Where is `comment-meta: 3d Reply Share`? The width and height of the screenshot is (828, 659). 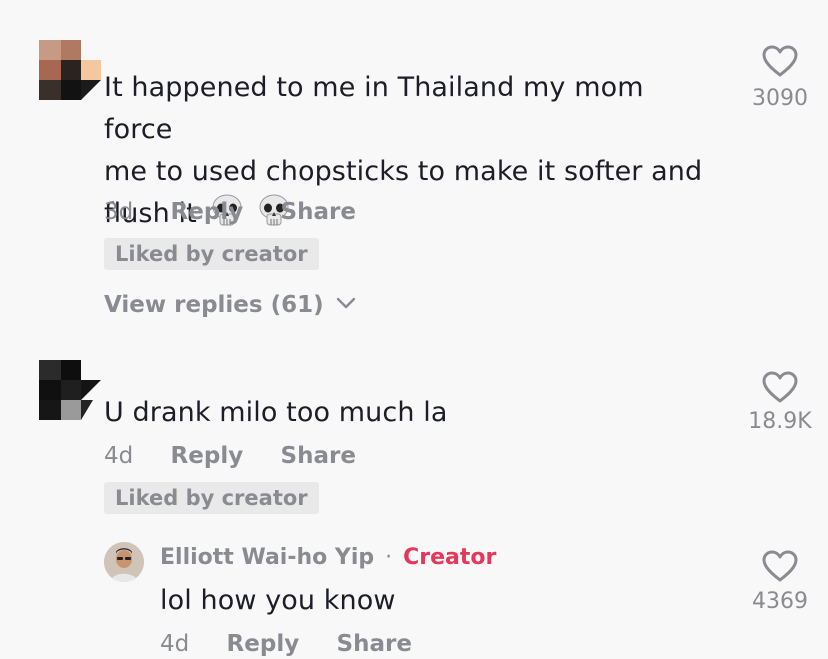
comment-meta: 3d Reply Share is located at coordinates (230, 212).